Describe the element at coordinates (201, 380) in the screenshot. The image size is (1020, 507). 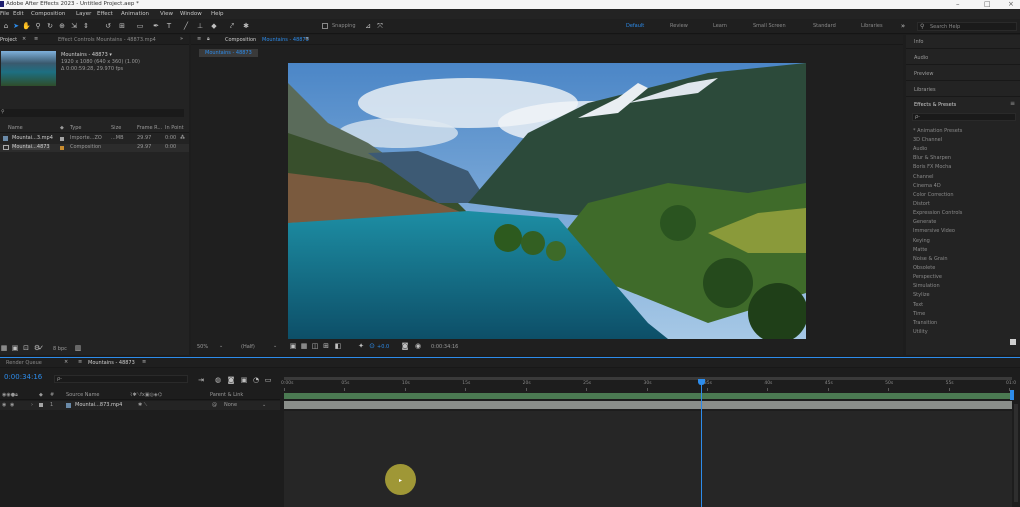
I see `composition-mini-flowchart-icon: ⇥` at that location.